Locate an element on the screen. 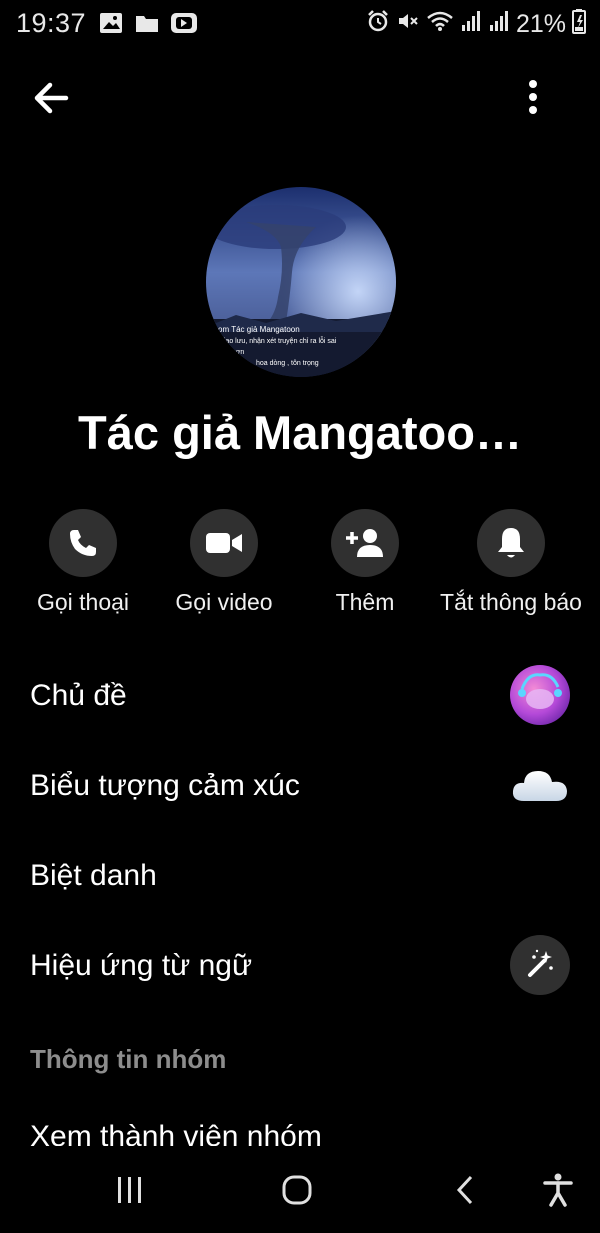 This screenshot has height=1233, width=600. mute-notifications-button: Tắt thông báo is located at coordinates (511, 562).